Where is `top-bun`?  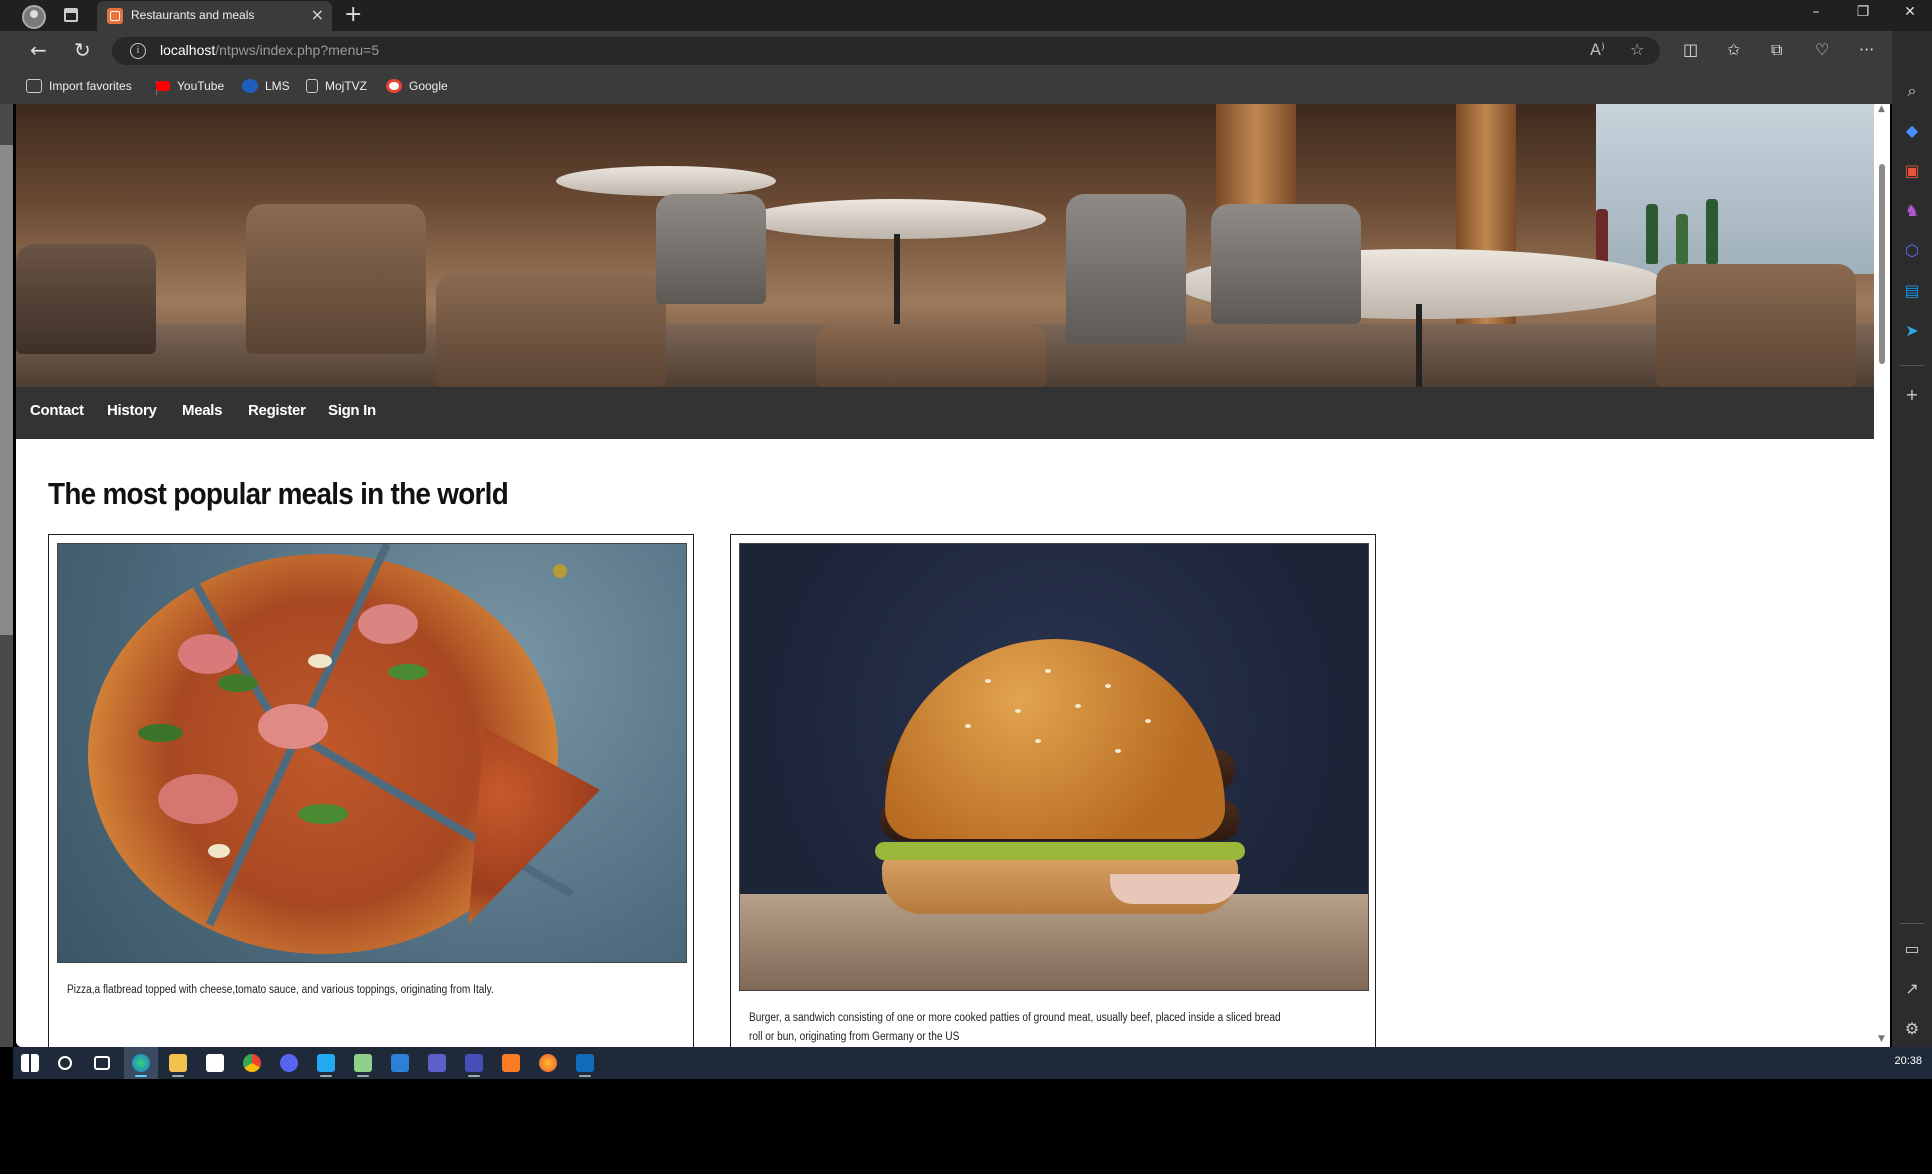 top-bun is located at coordinates (1055, 739).